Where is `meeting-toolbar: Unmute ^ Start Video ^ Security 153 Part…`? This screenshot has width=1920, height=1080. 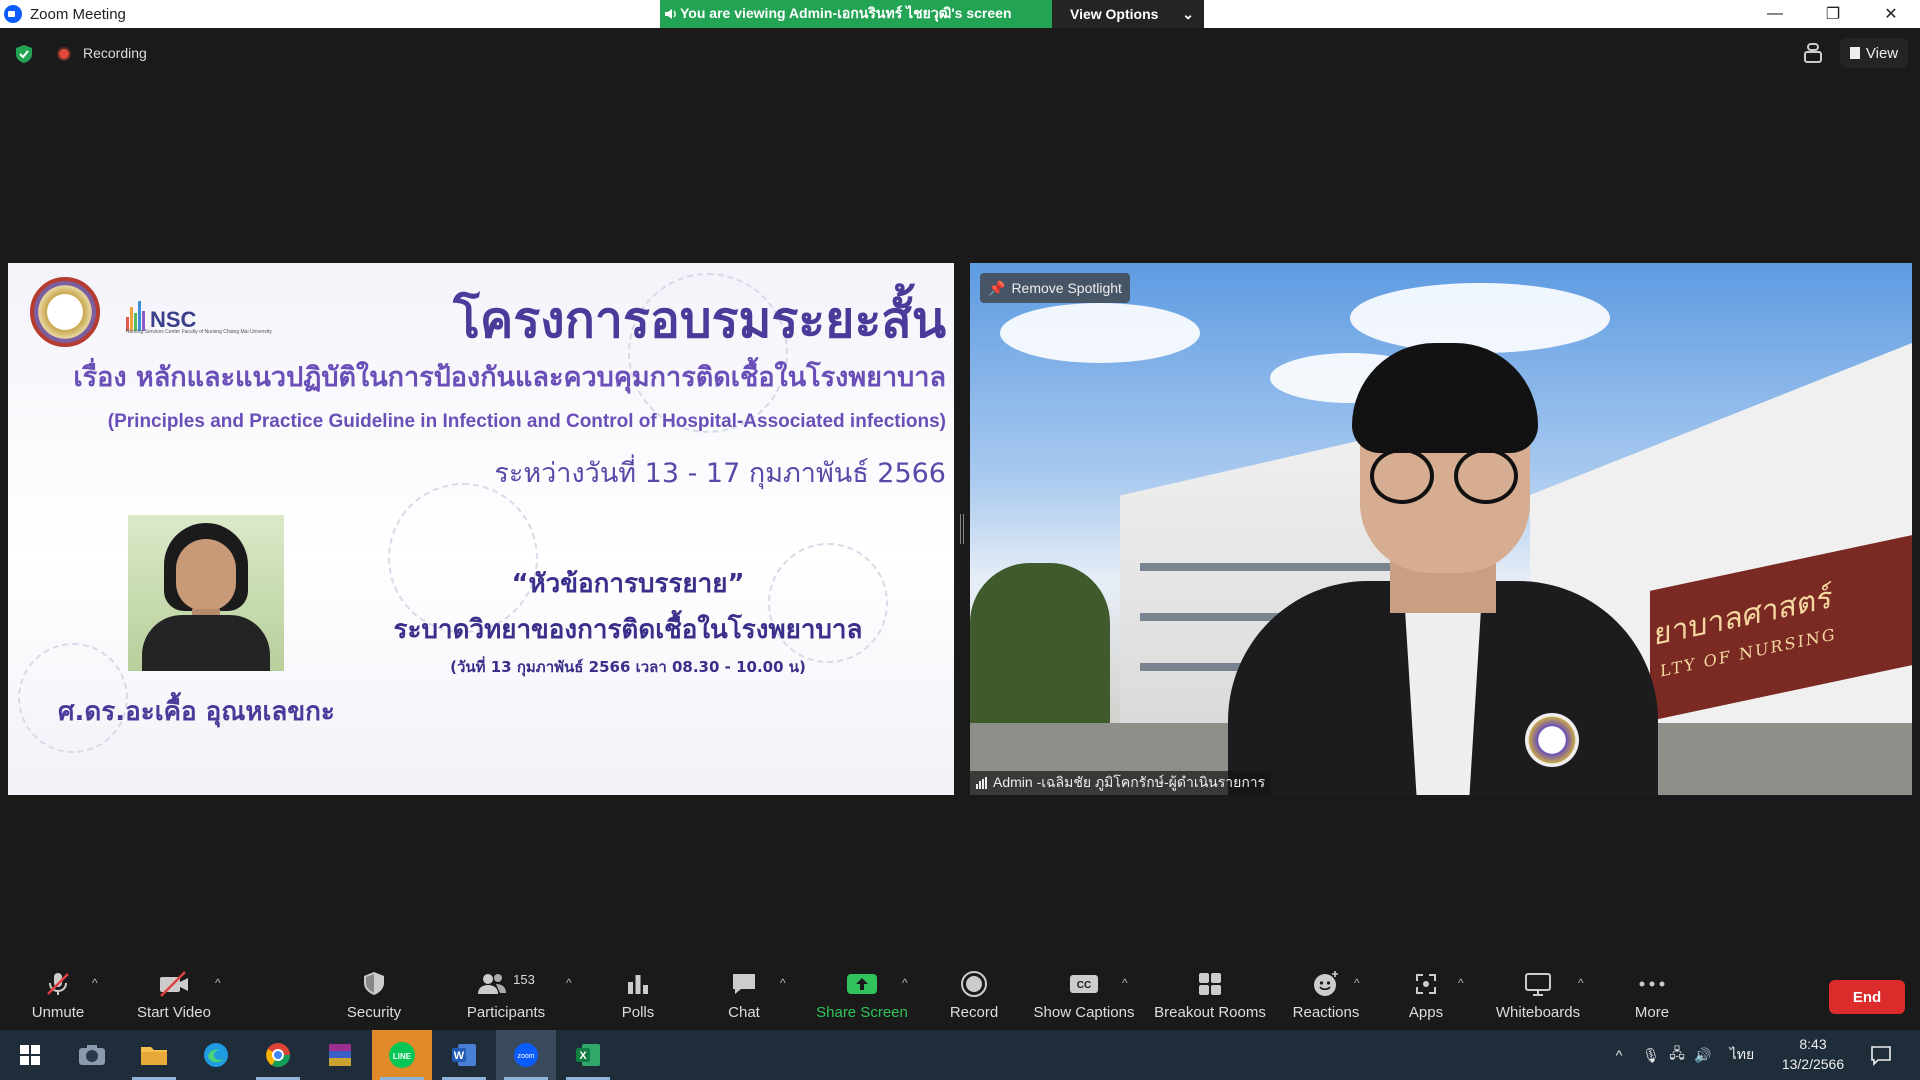
meeting-toolbar: Unmute ^ Start Video ^ Security 153 Part… is located at coordinates (960, 996).